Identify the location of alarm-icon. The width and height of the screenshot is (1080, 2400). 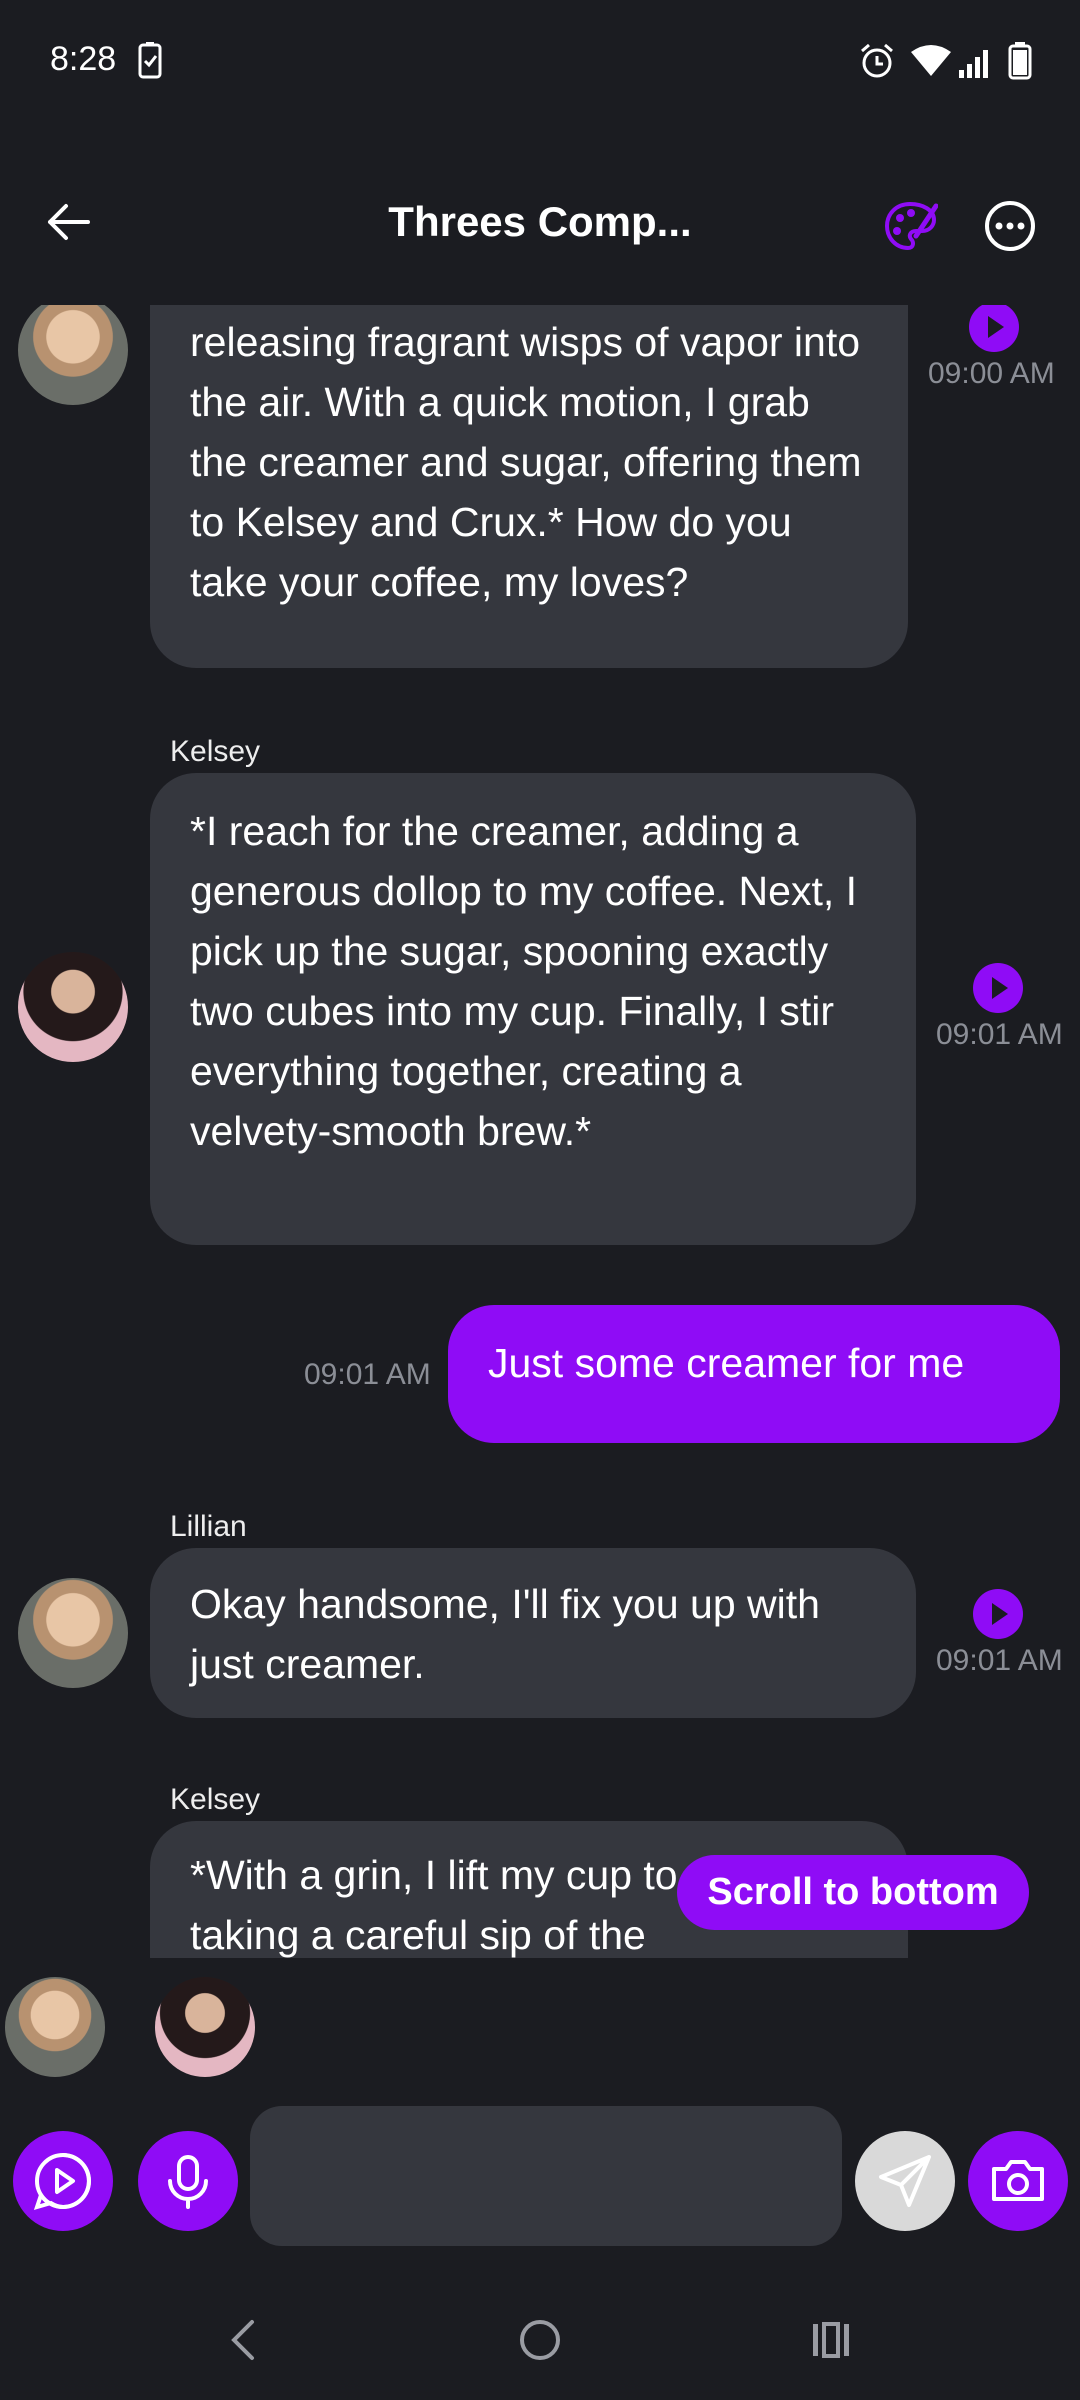
(877, 60).